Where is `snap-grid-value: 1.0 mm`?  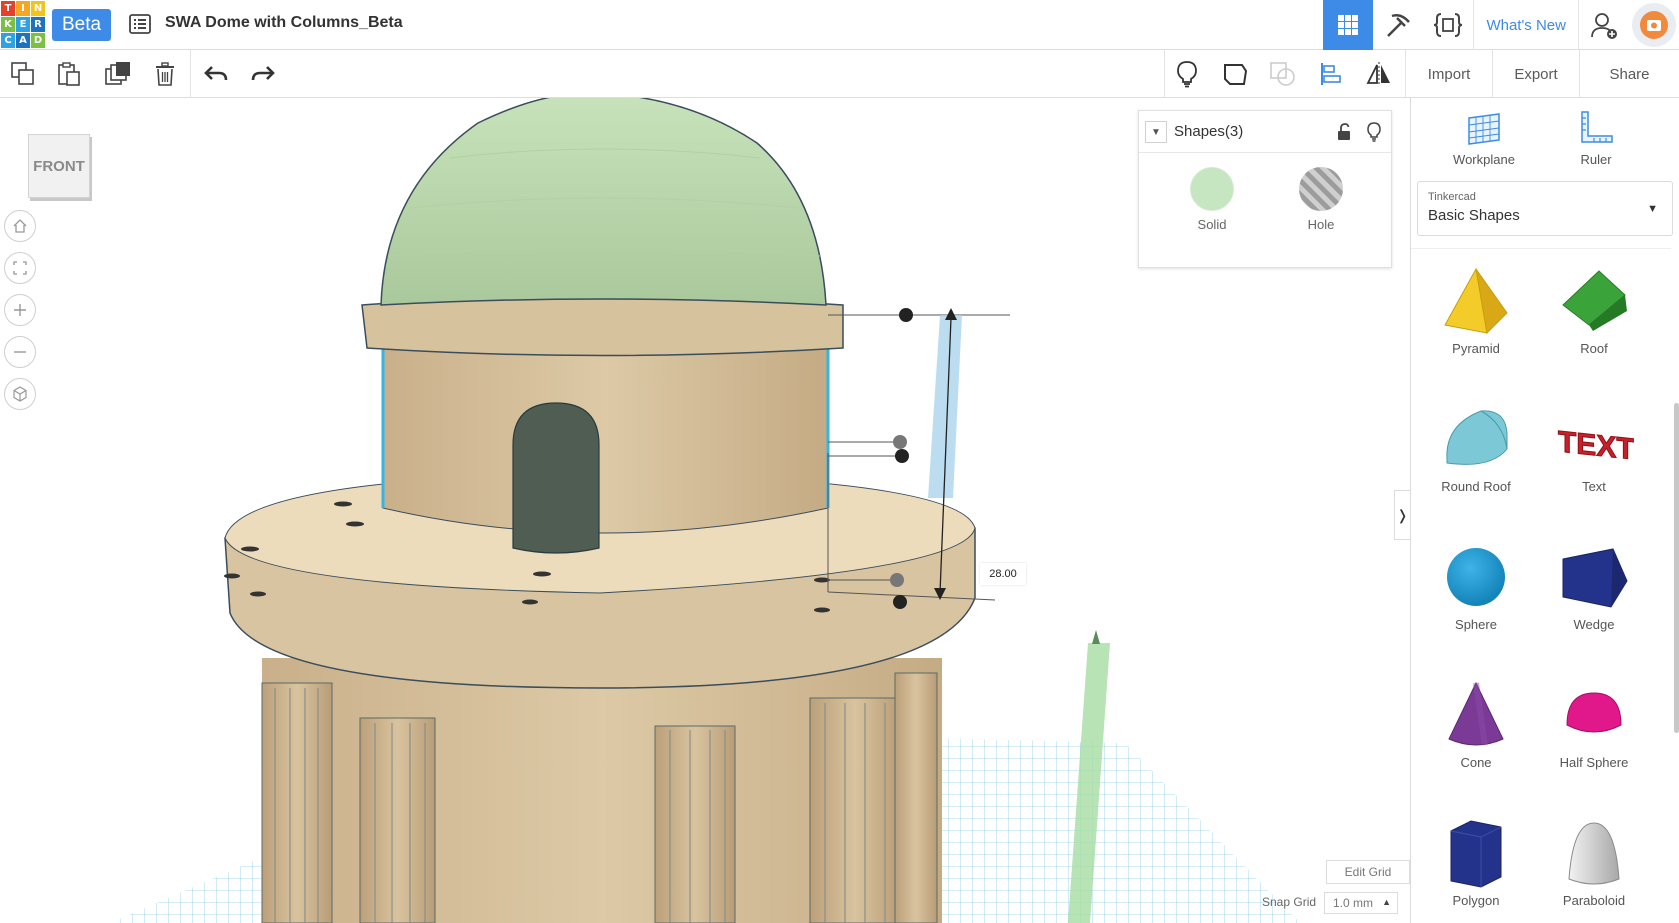 snap-grid-value: 1.0 mm is located at coordinates (1353, 903).